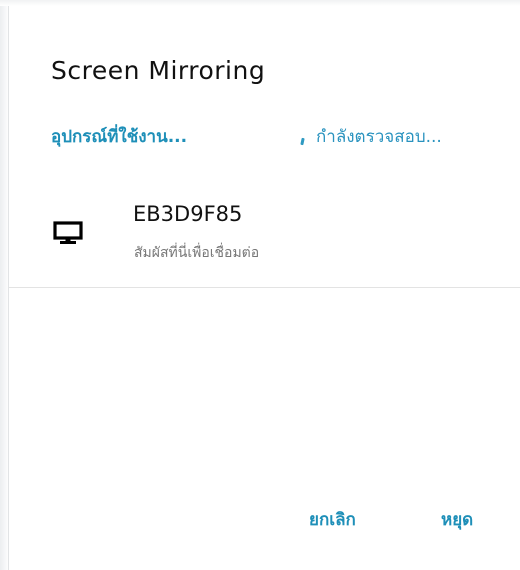 The height and width of the screenshot is (570, 520). Describe the element at coordinates (68, 233) in the screenshot. I see `monitor-icon` at that location.